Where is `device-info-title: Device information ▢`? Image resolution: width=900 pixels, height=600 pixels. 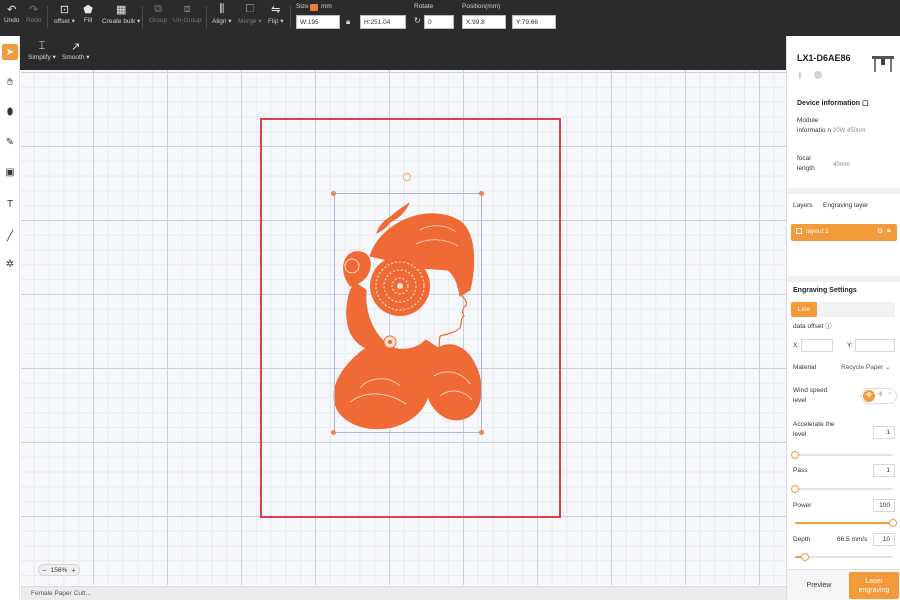
device-info-title: Device information ▢ is located at coordinates (833, 103).